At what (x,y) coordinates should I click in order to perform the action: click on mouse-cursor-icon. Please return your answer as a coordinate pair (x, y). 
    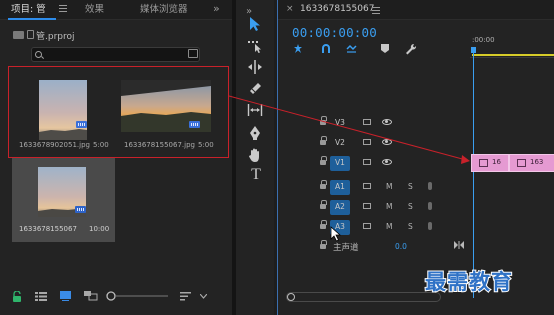
    Looking at the image, I should click on (336, 234).